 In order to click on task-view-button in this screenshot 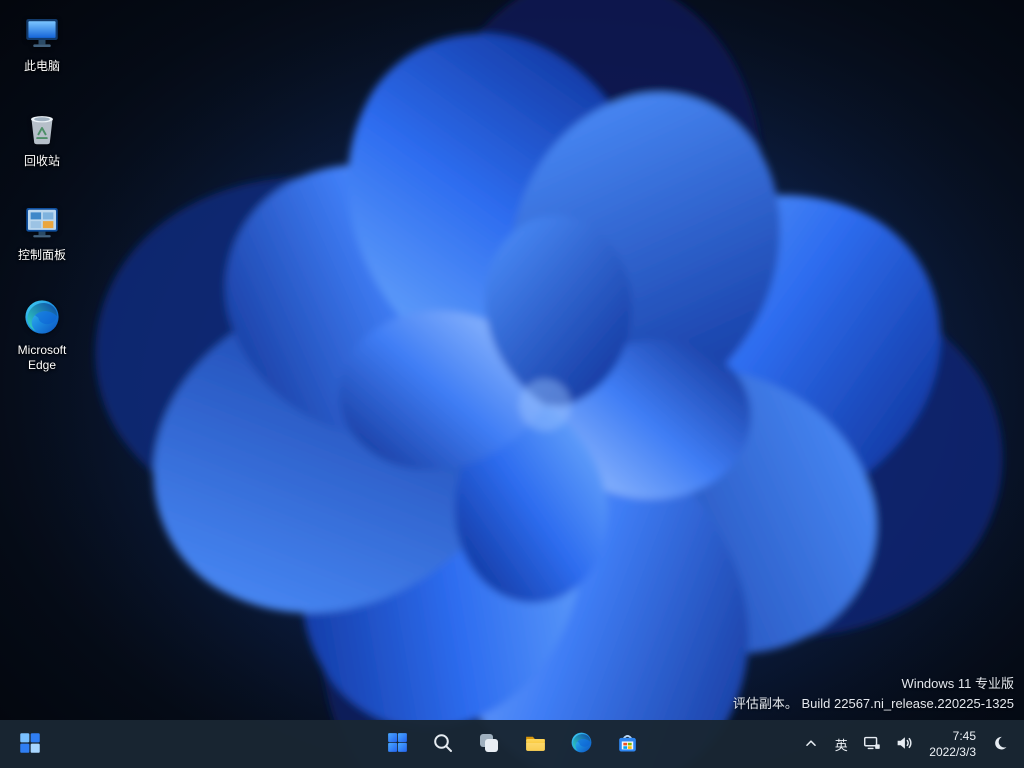, I will do `click(489, 744)`.